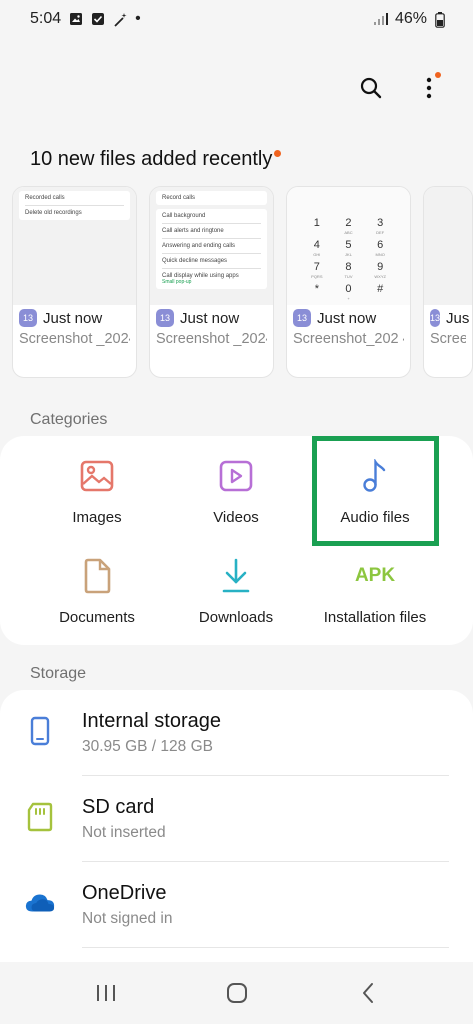 The width and height of the screenshot is (473, 1024). I want to click on file-thumbnail: Recorded calls Delete old recordings, so click(74, 246).